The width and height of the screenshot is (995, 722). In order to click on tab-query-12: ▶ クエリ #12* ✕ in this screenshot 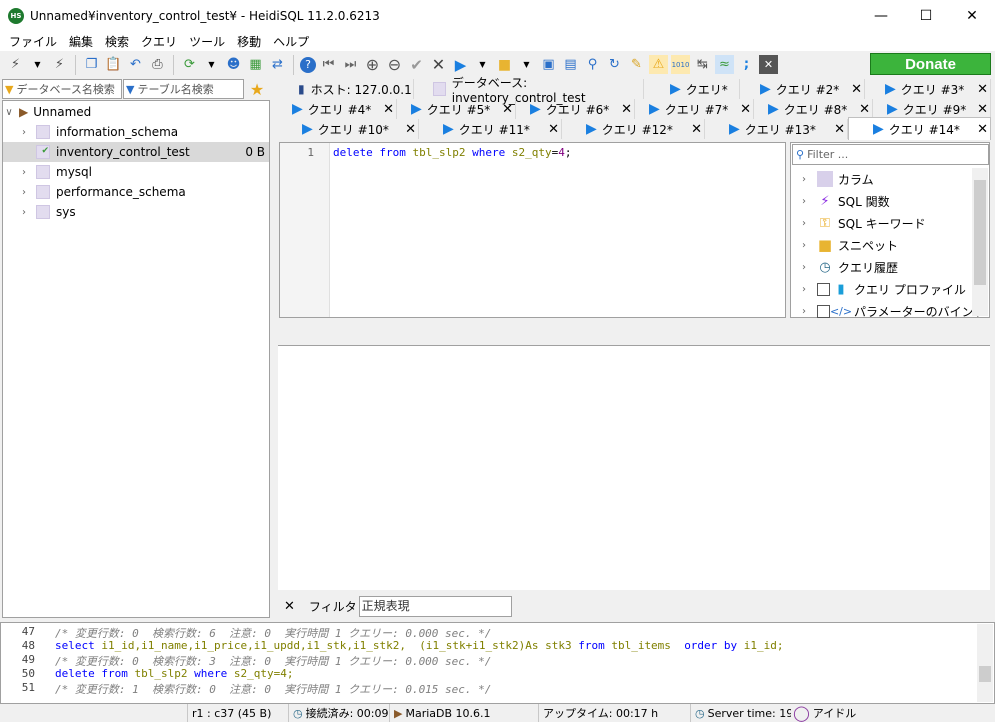, I will do `click(633, 129)`.